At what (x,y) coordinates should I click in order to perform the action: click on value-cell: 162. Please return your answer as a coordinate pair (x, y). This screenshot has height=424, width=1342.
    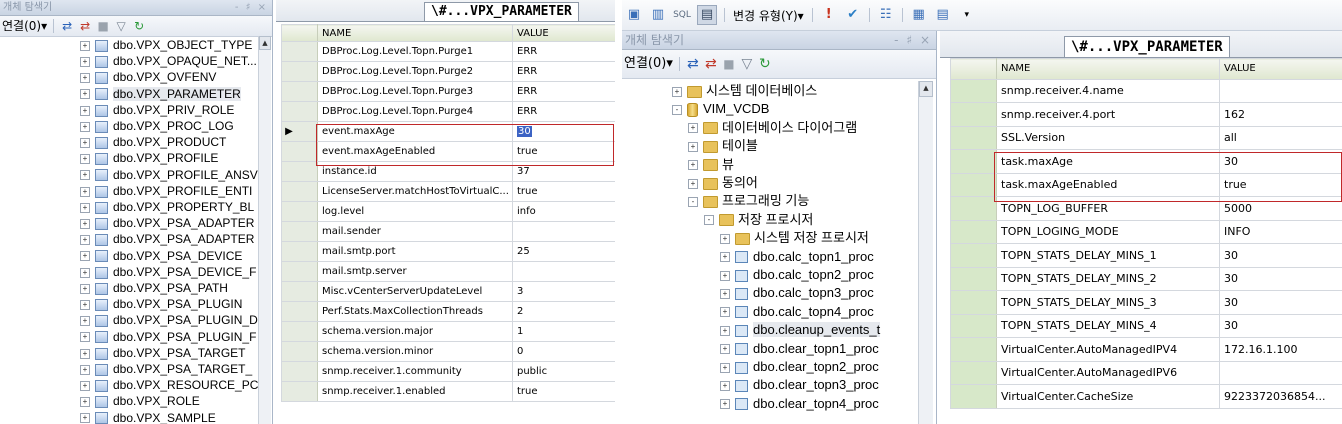
    Looking at the image, I should click on (1280, 114).